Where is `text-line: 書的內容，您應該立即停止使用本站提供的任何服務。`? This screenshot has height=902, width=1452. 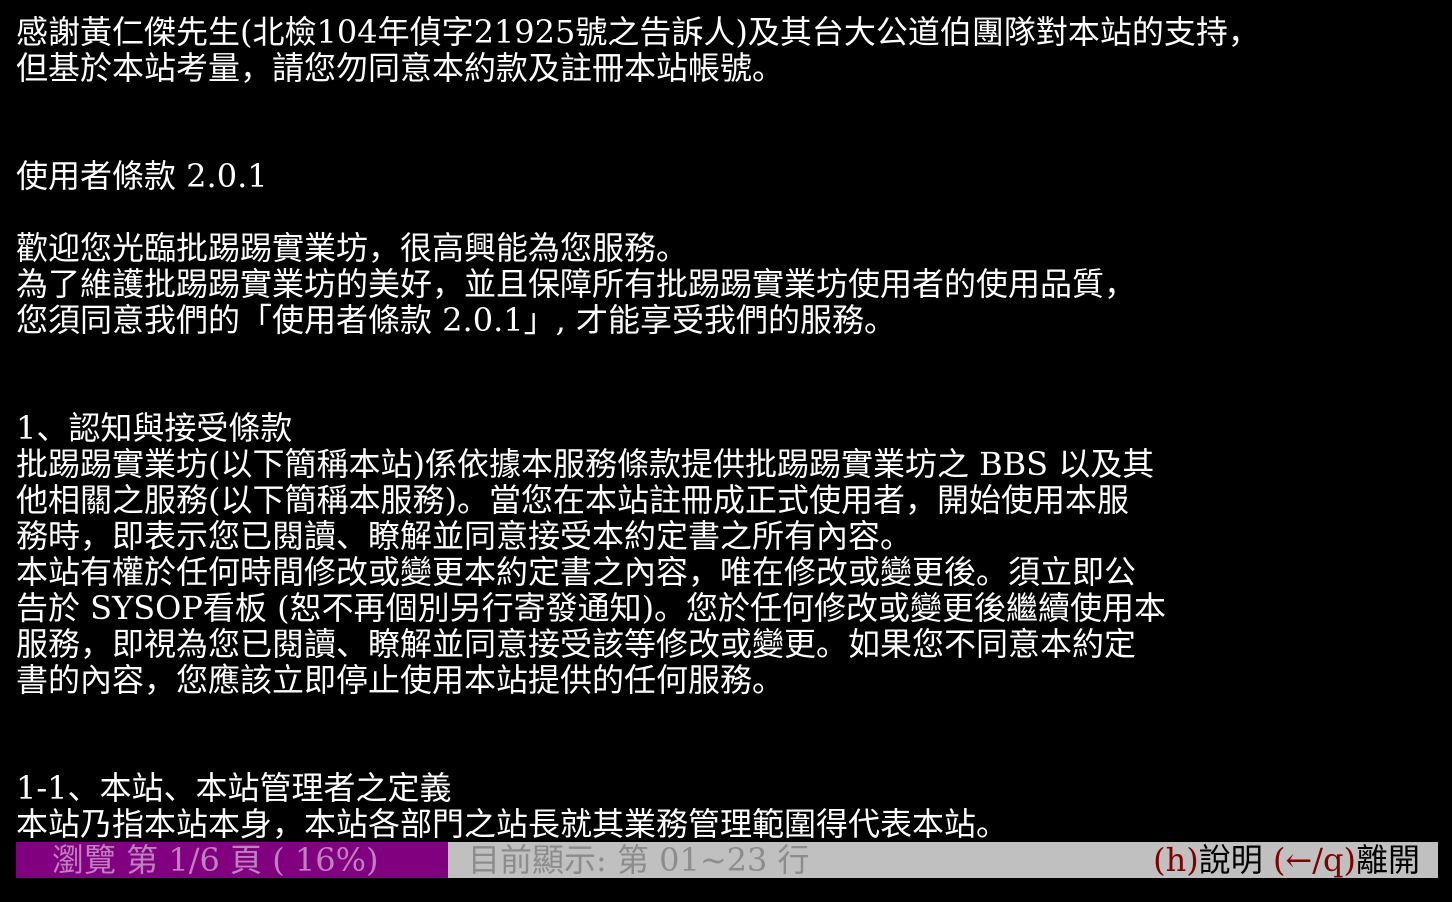 text-line: 書的內容，您應該立即停止使用本站提供的任何服務。 is located at coordinates (400, 680).